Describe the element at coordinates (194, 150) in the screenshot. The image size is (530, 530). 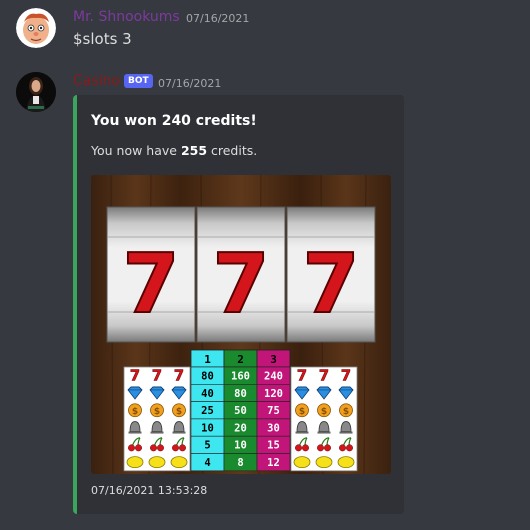
I see `credits-value: 255` at that location.